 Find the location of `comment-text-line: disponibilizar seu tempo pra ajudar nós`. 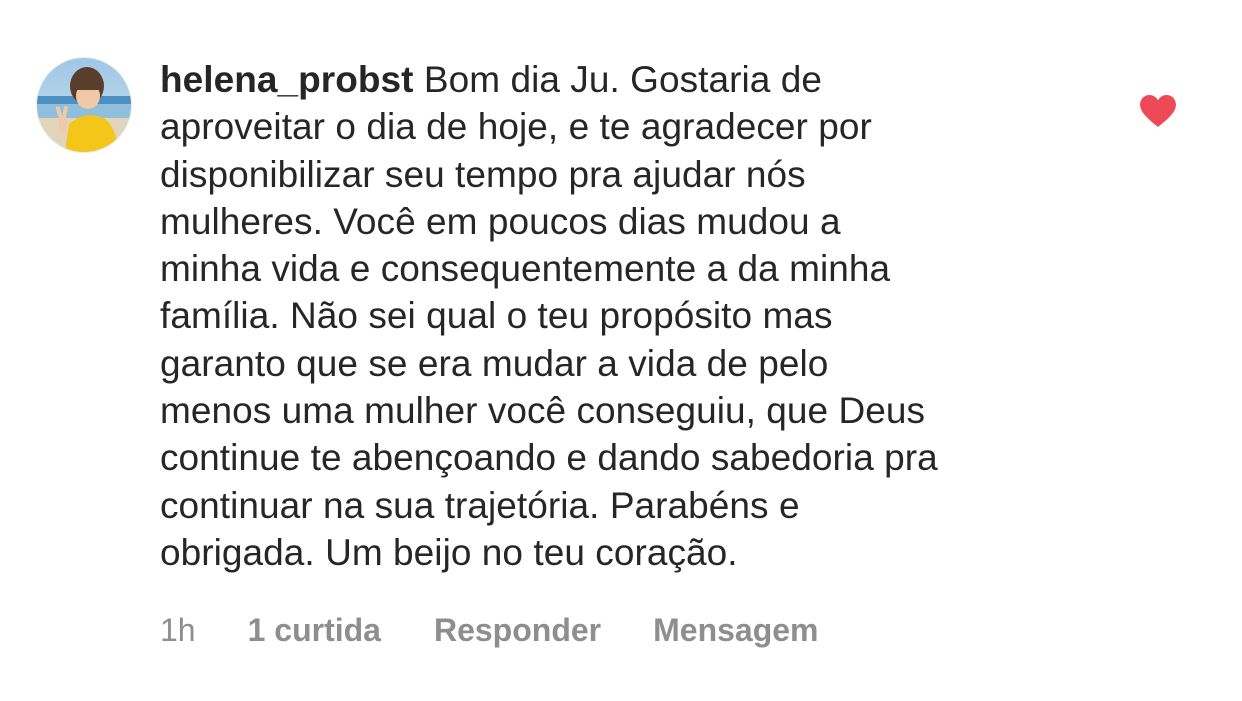

comment-text-line: disponibilizar seu tempo pra ajudar nós is located at coordinates (483, 174).